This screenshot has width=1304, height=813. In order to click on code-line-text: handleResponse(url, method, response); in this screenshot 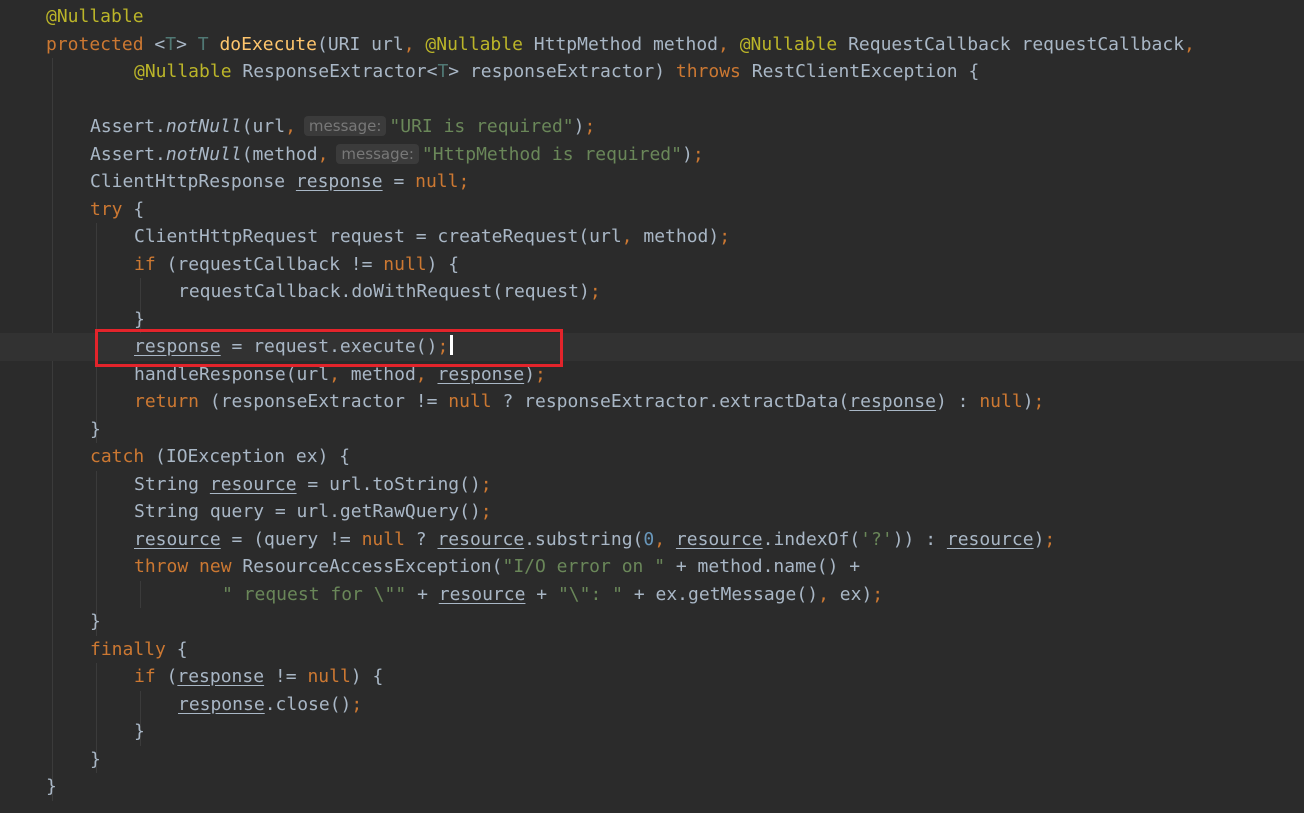, I will do `click(340, 375)`.